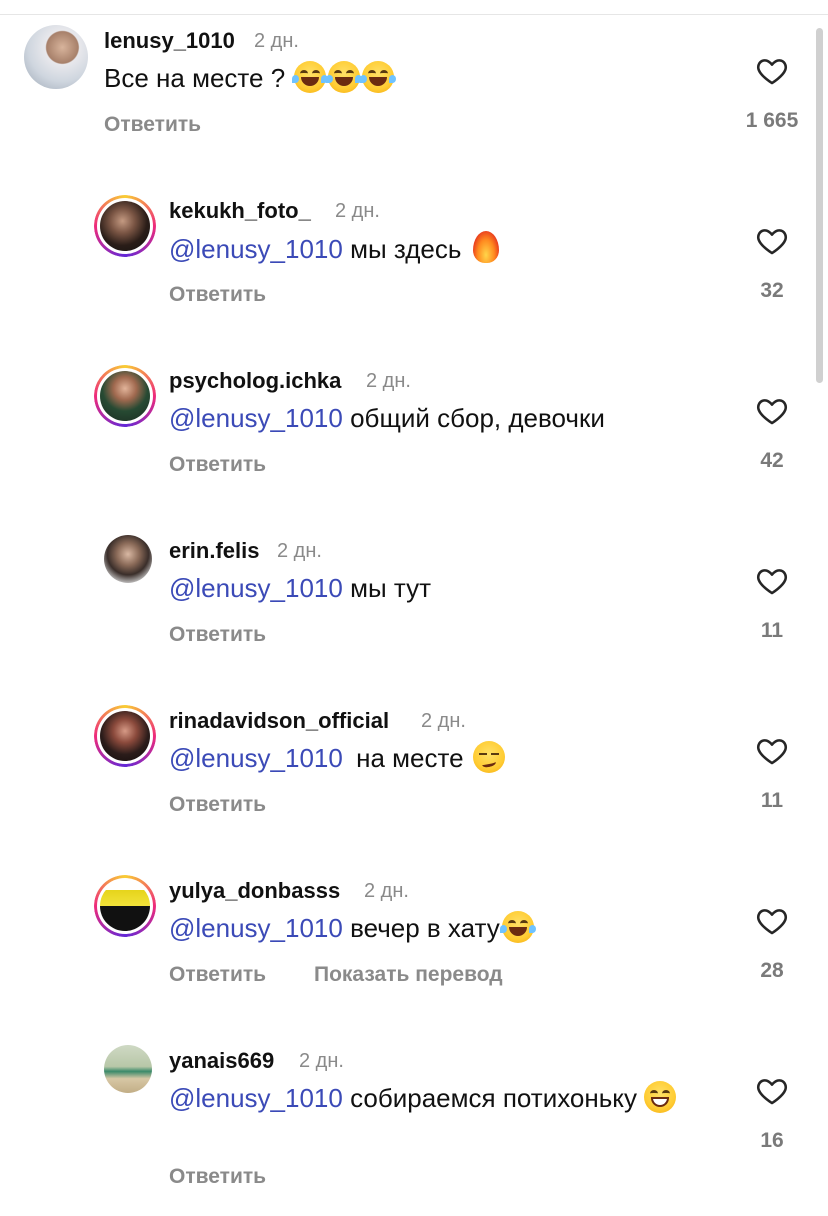 The image size is (828, 1216). I want to click on comment-body: мы тут, so click(390, 588).